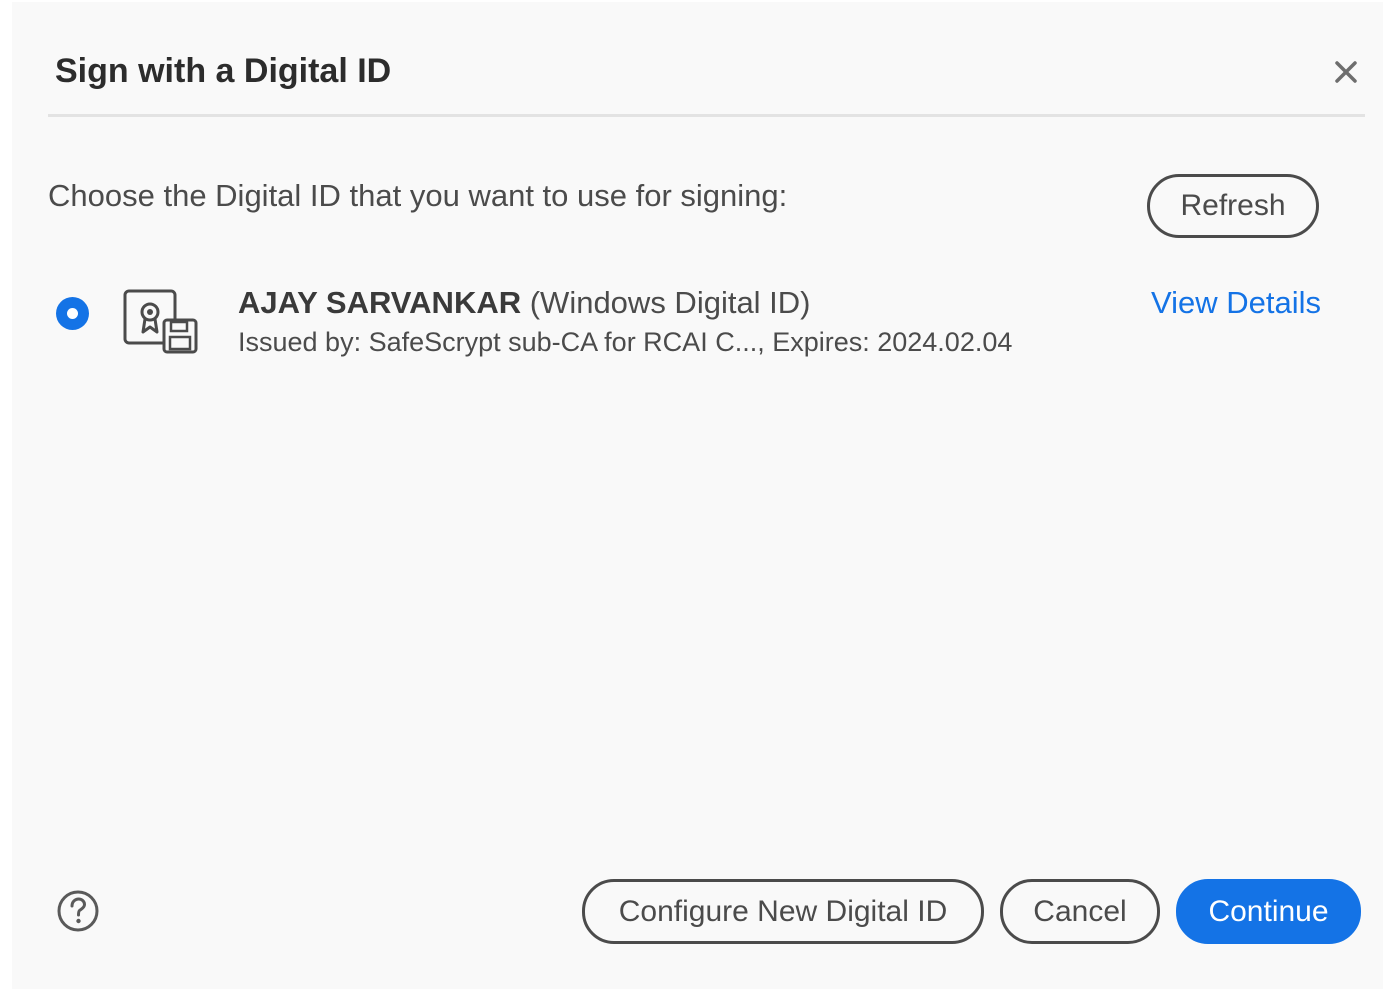 The image size is (1383, 991). Describe the element at coordinates (1268, 911) in the screenshot. I see `continue-button: Continue` at that location.